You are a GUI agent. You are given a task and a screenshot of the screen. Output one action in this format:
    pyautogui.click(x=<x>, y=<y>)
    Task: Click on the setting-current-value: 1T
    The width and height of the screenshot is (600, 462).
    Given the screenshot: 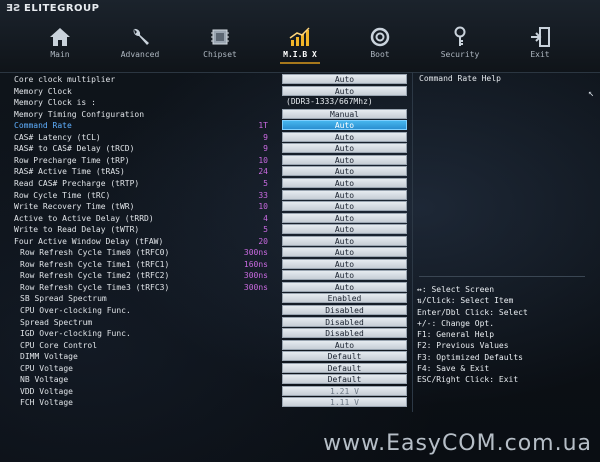 What is the action you would take?
    pyautogui.click(x=263, y=126)
    